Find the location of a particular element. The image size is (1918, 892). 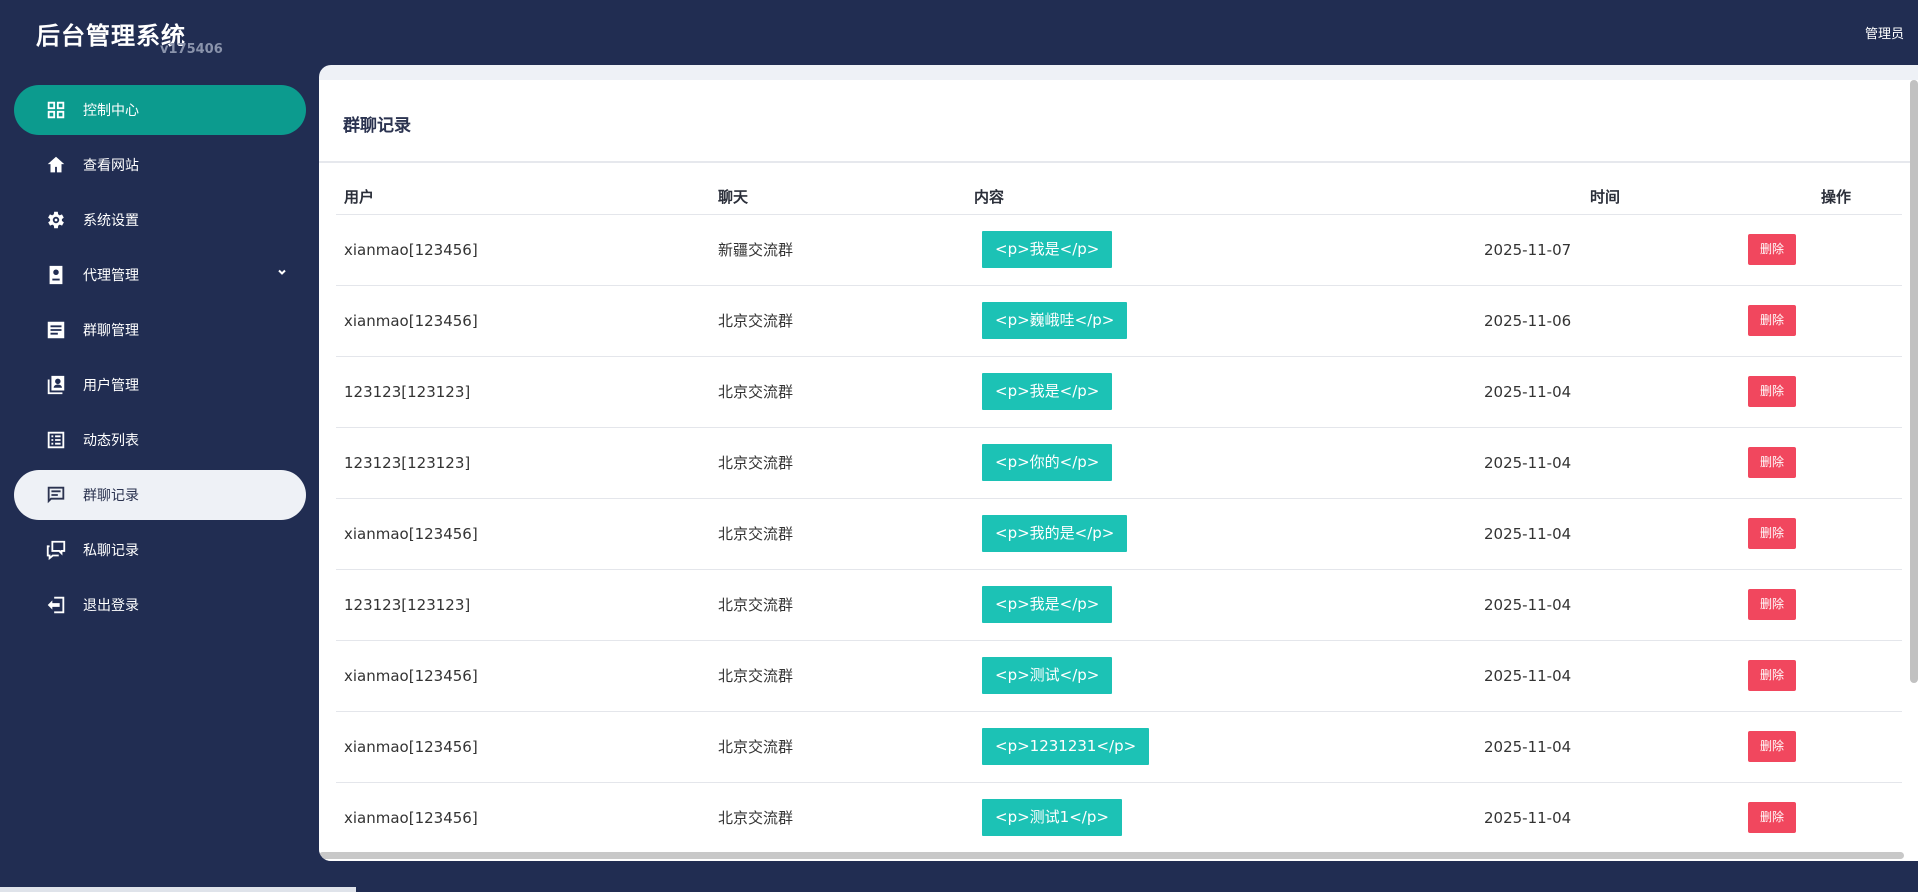

group-chat-icon is located at coordinates (56, 330).